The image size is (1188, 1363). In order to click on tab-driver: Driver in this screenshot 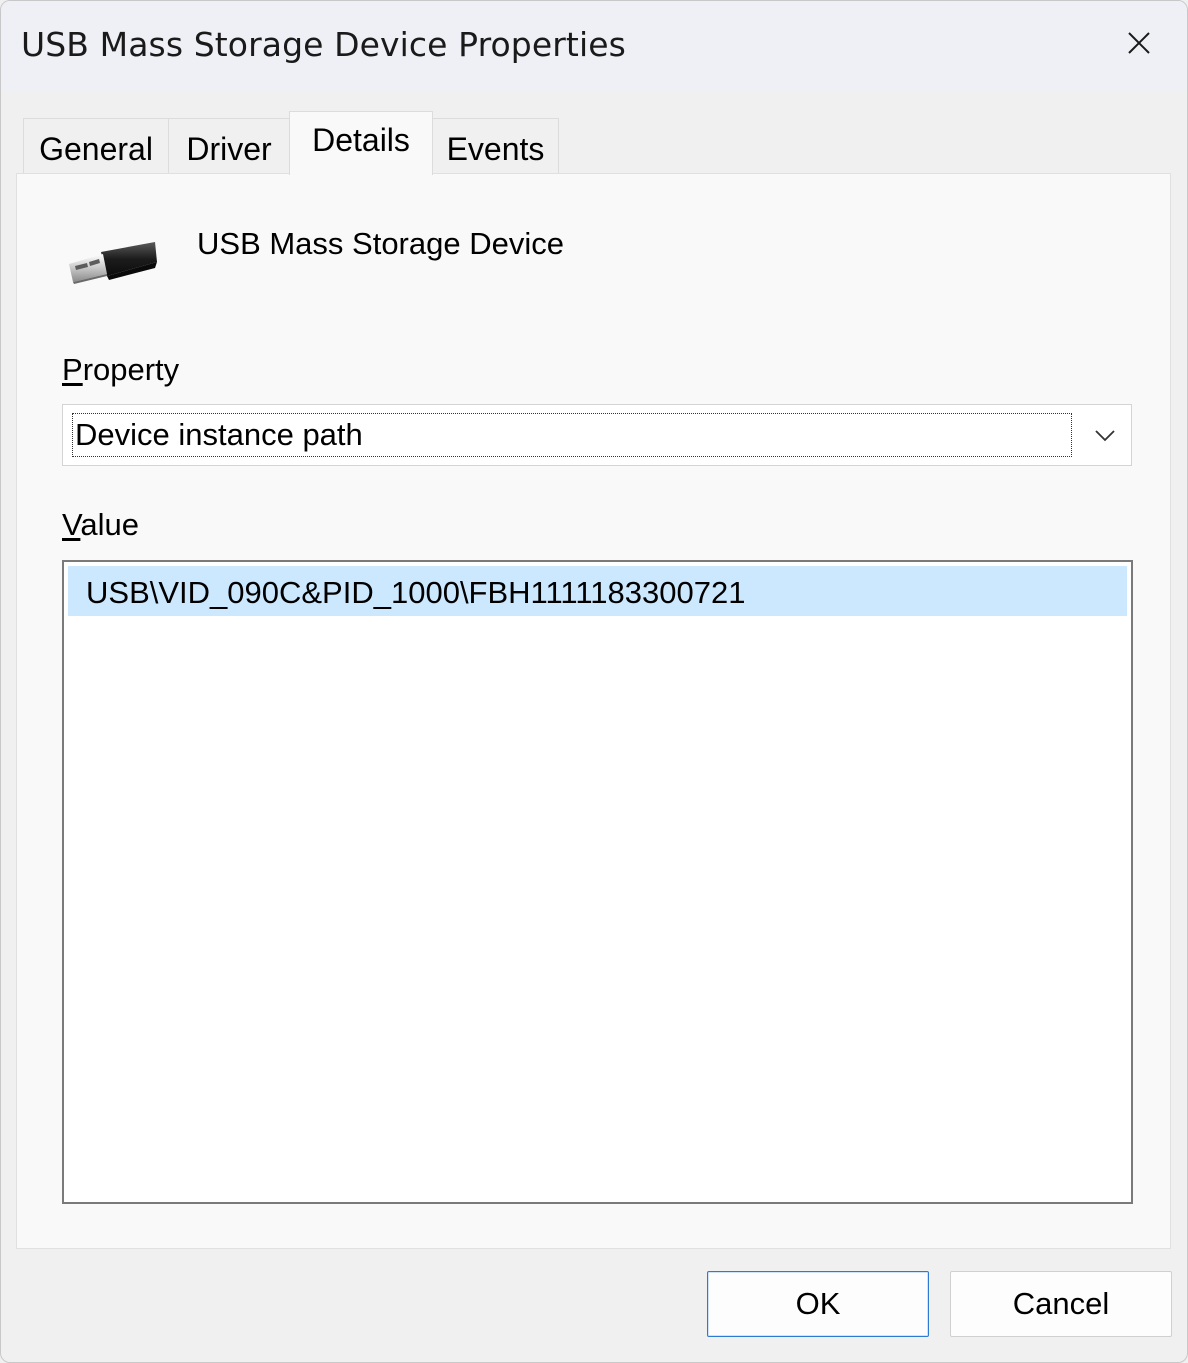, I will do `click(229, 145)`.